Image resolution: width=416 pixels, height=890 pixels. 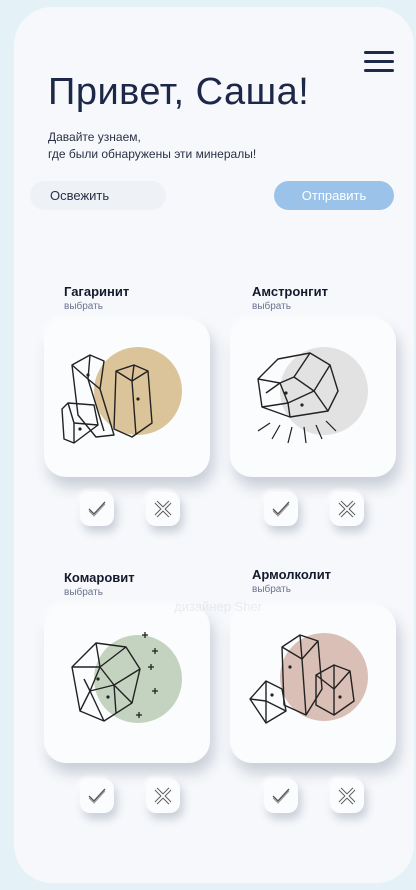 I want to click on confirm-button-komarovite, so click(x=97, y=796).